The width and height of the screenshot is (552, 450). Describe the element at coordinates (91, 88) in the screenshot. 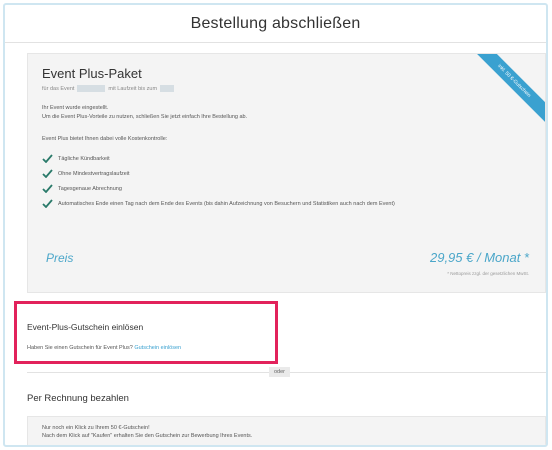

I see `redacted-event-name` at that location.